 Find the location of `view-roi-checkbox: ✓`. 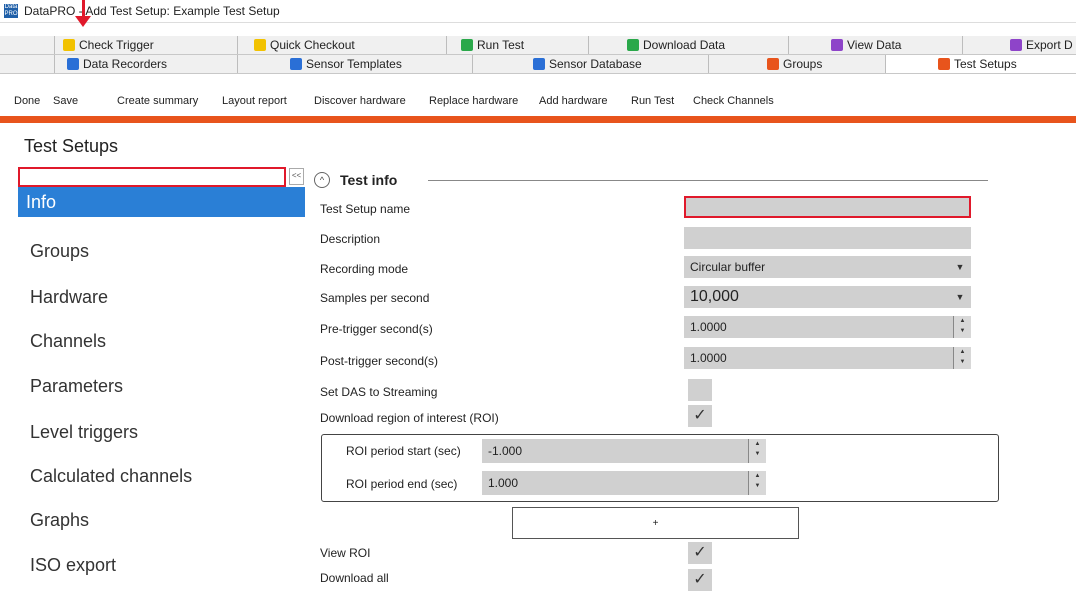

view-roi-checkbox: ✓ is located at coordinates (700, 553).